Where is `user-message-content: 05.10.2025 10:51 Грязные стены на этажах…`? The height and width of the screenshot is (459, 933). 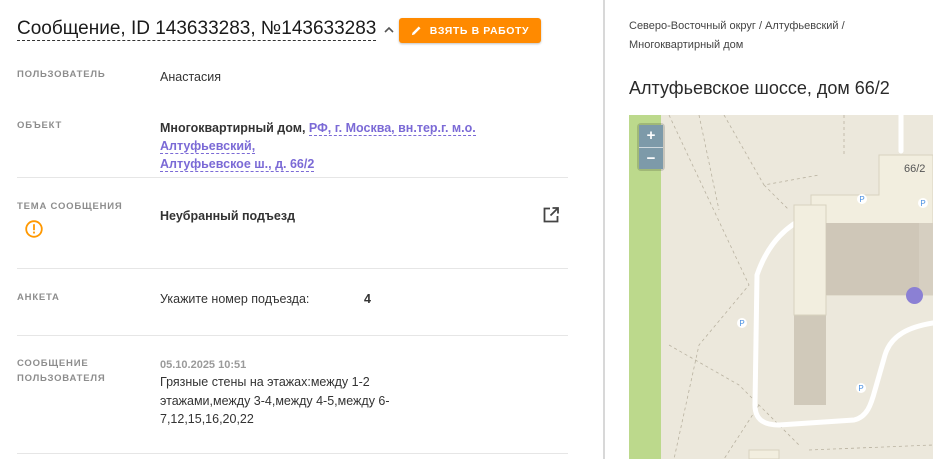
user-message-content: 05.10.2025 10:51 Грязные стены на этажах… is located at coordinates (280, 393).